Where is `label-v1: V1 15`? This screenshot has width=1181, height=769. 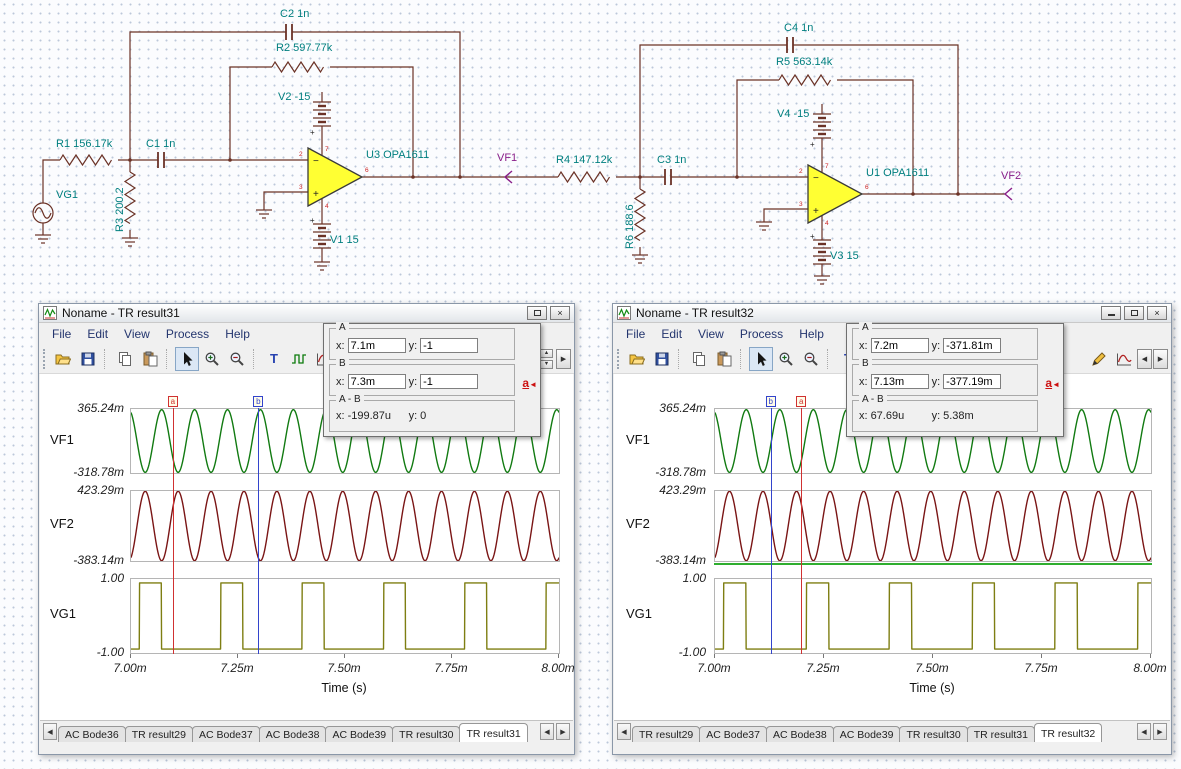
label-v1: V1 15 is located at coordinates (344, 240).